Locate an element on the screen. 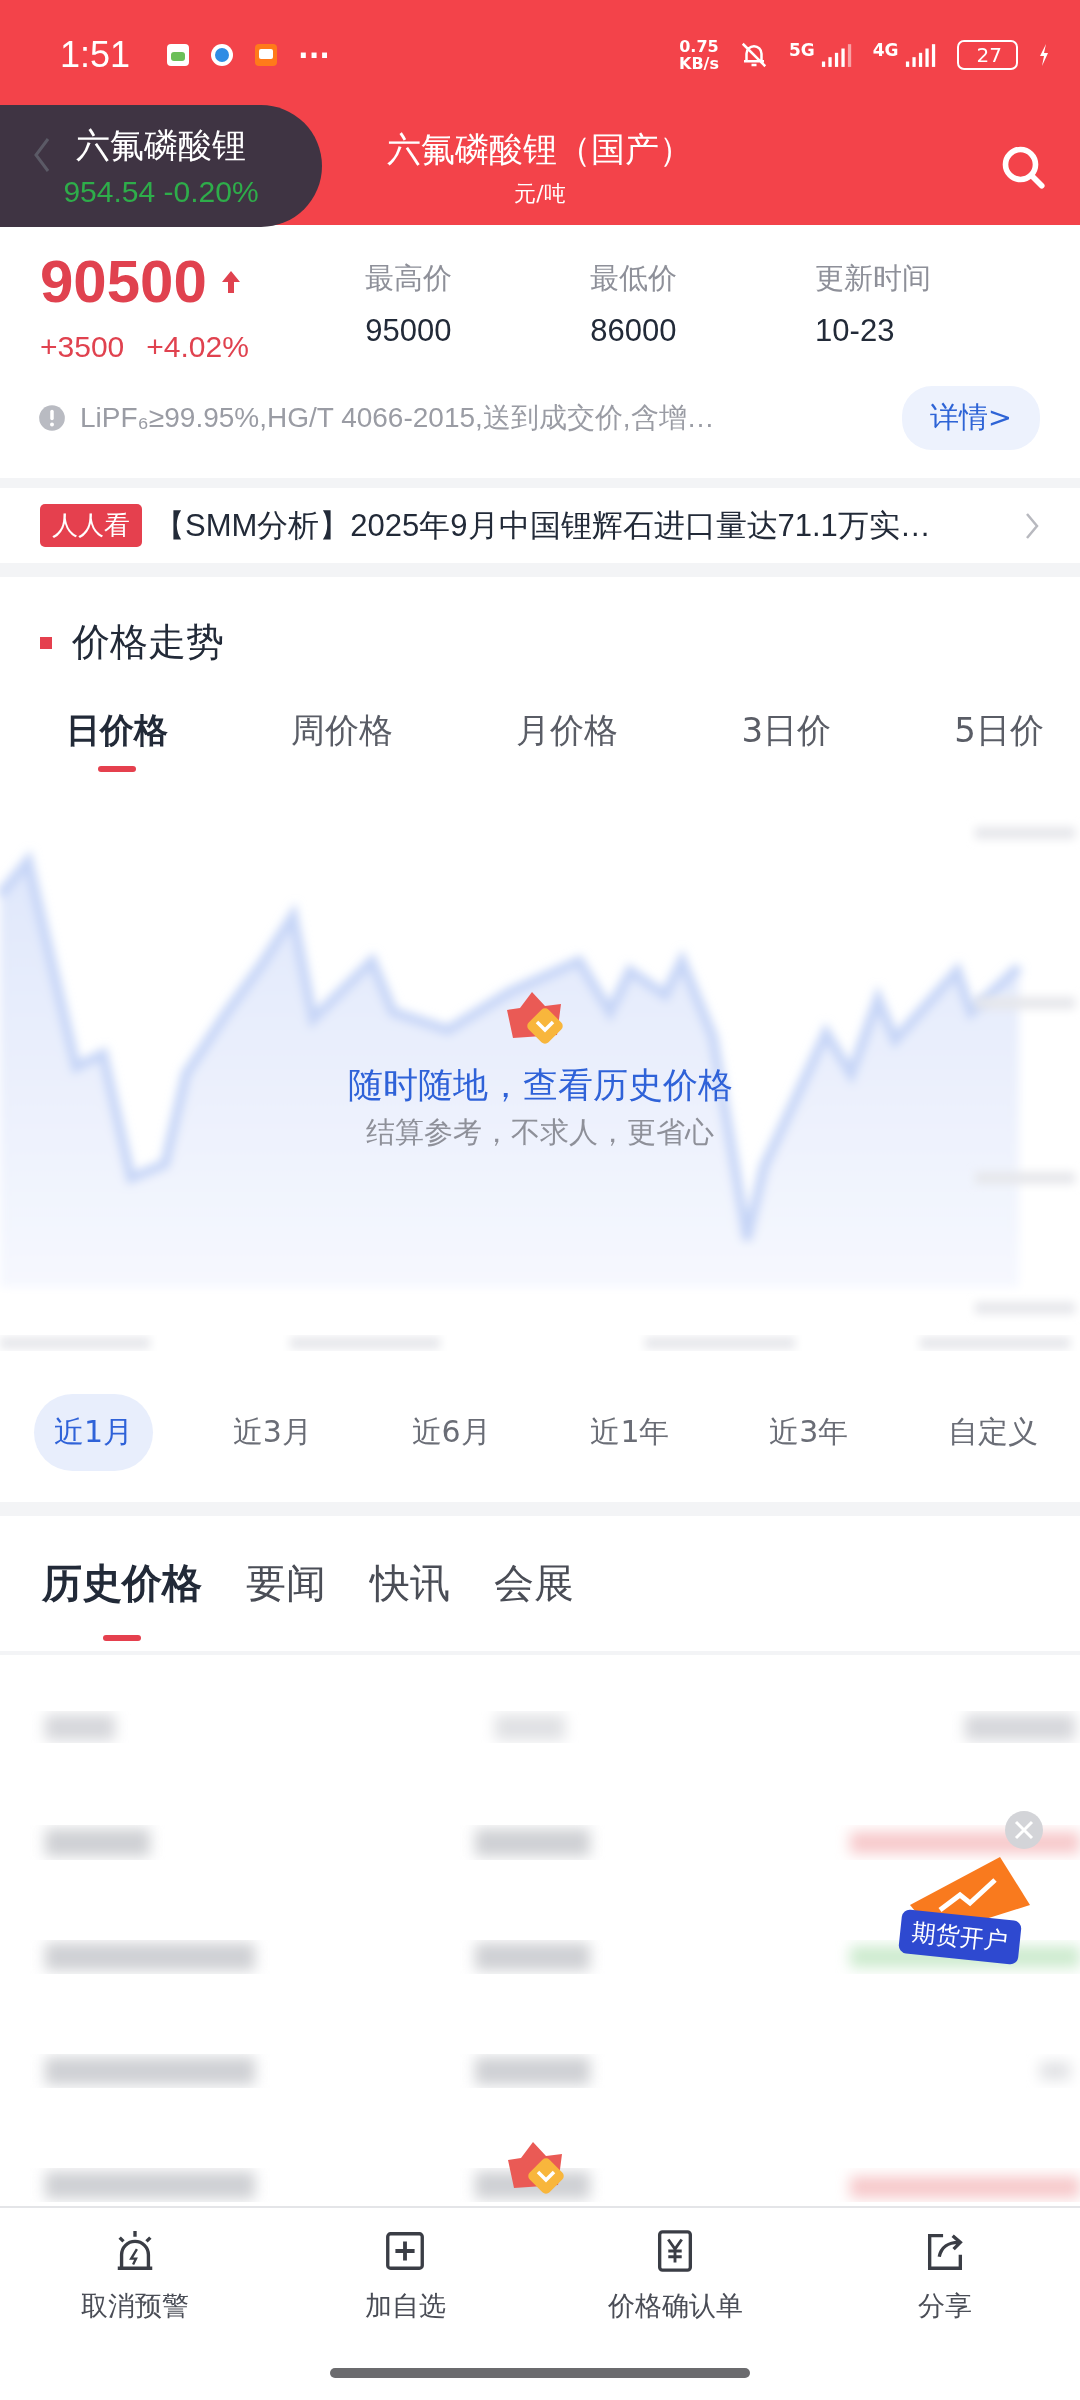  price-tab: 5日价 is located at coordinates (999, 737).